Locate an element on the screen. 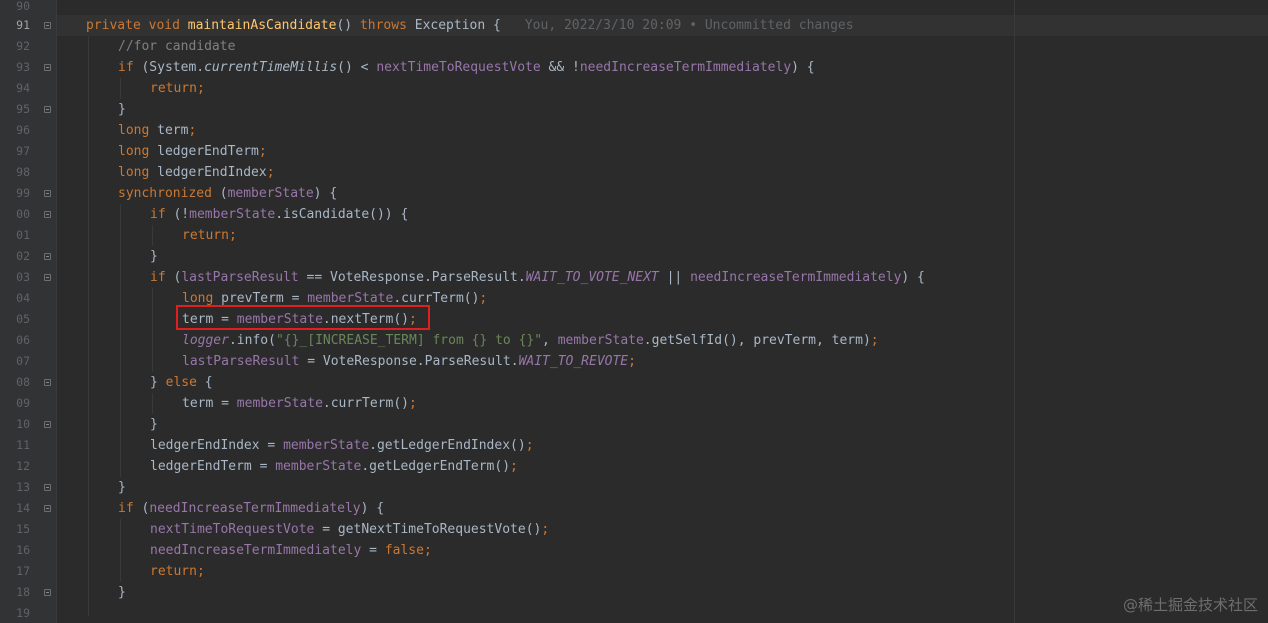 Image resolution: width=1268 pixels, height=623 pixels. code-token: lastParseResult is located at coordinates (241, 361).